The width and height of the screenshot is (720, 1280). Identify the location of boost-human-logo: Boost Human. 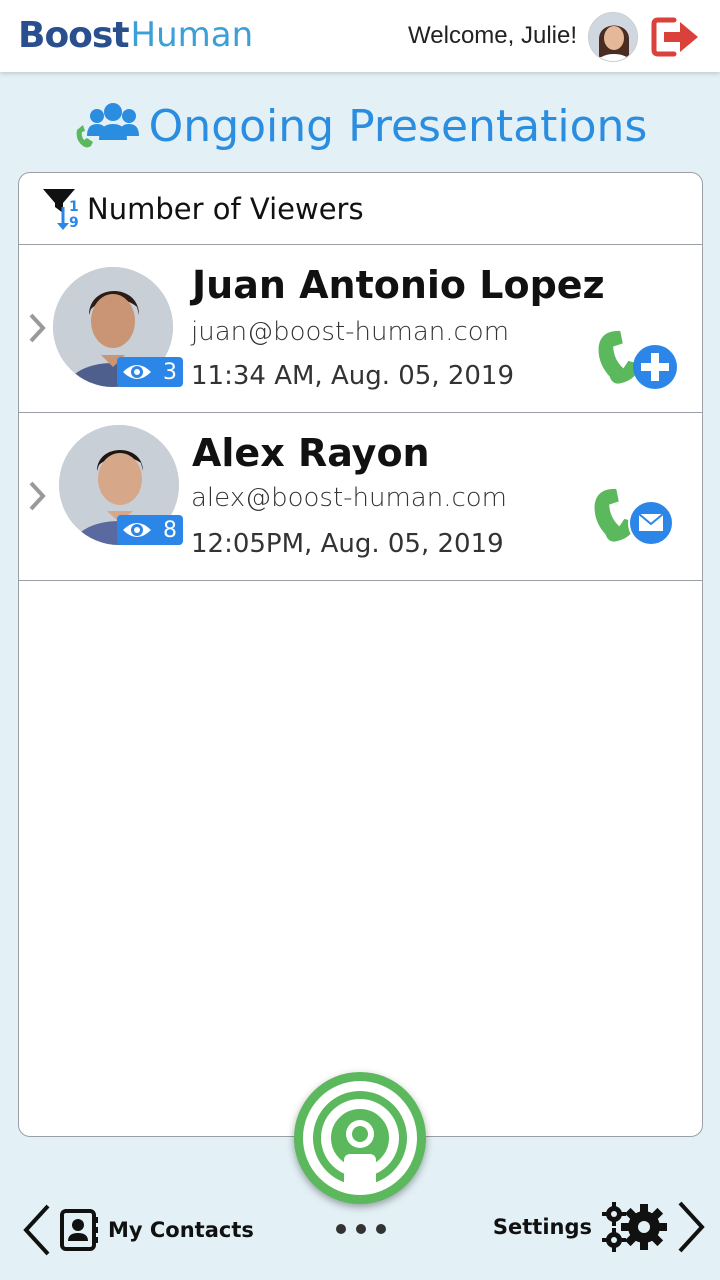
(135, 35).